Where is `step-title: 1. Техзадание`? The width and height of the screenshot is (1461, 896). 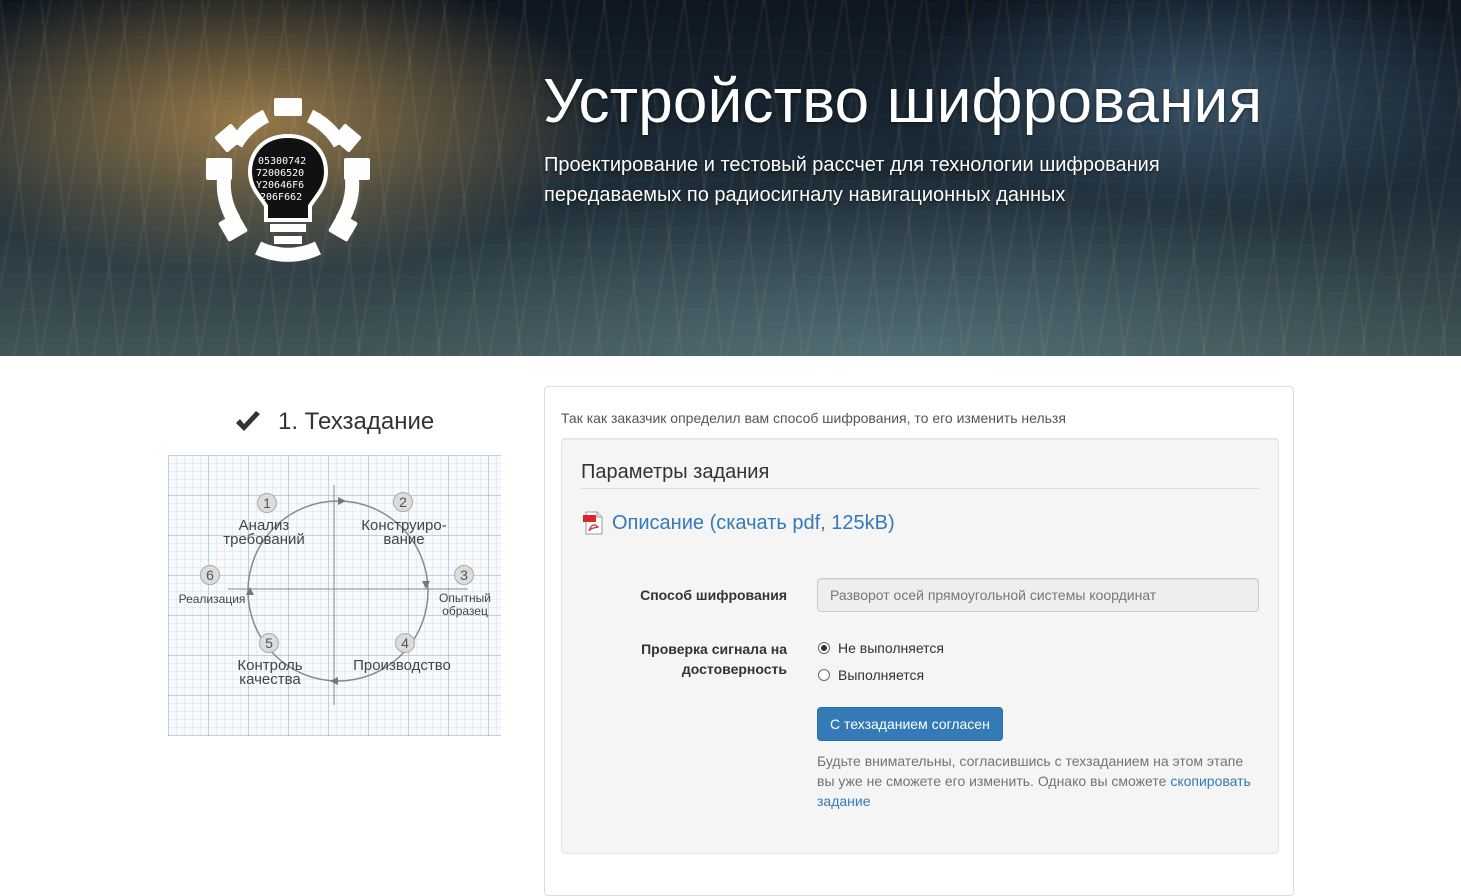
step-title: 1. Техзадание is located at coordinates (356, 421).